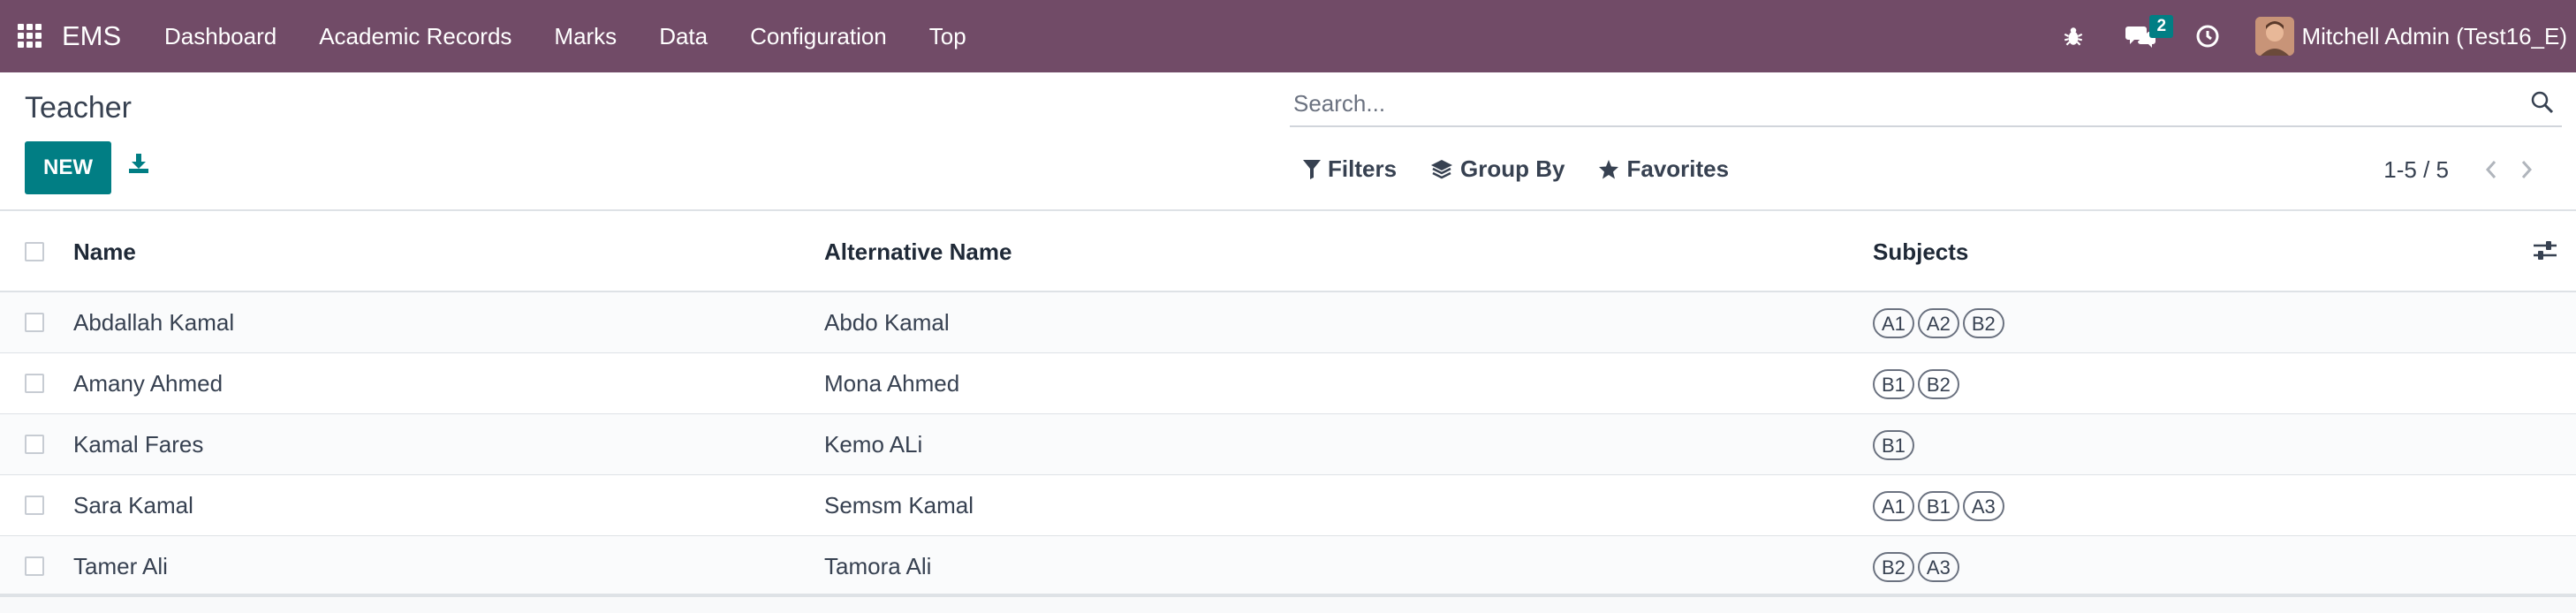  I want to click on pager: 1-5 / 5, so click(2462, 169).